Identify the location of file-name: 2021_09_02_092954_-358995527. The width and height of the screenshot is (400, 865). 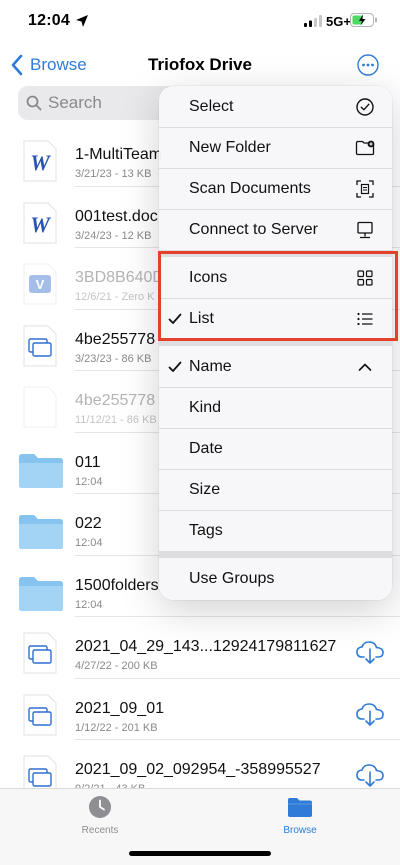
(198, 769).